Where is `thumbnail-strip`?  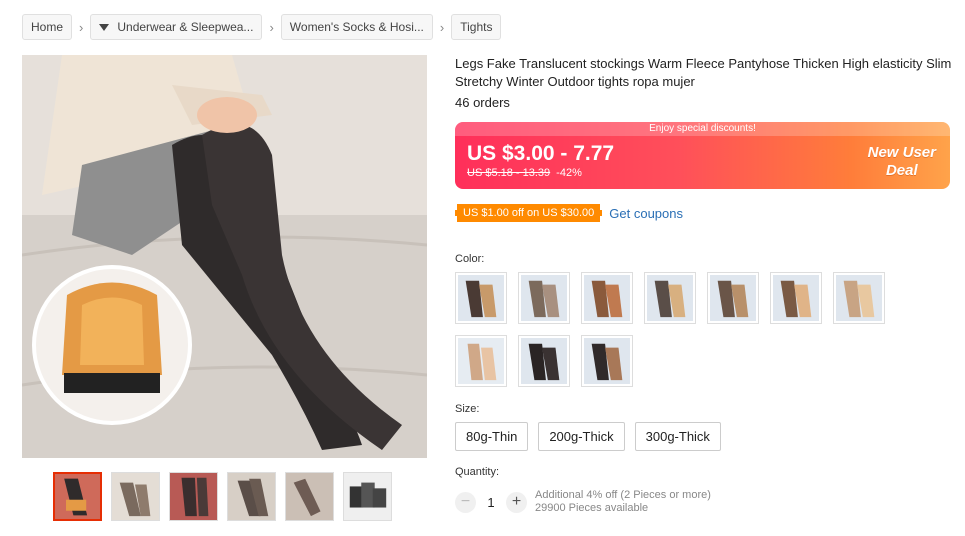 thumbnail-strip is located at coordinates (227, 496).